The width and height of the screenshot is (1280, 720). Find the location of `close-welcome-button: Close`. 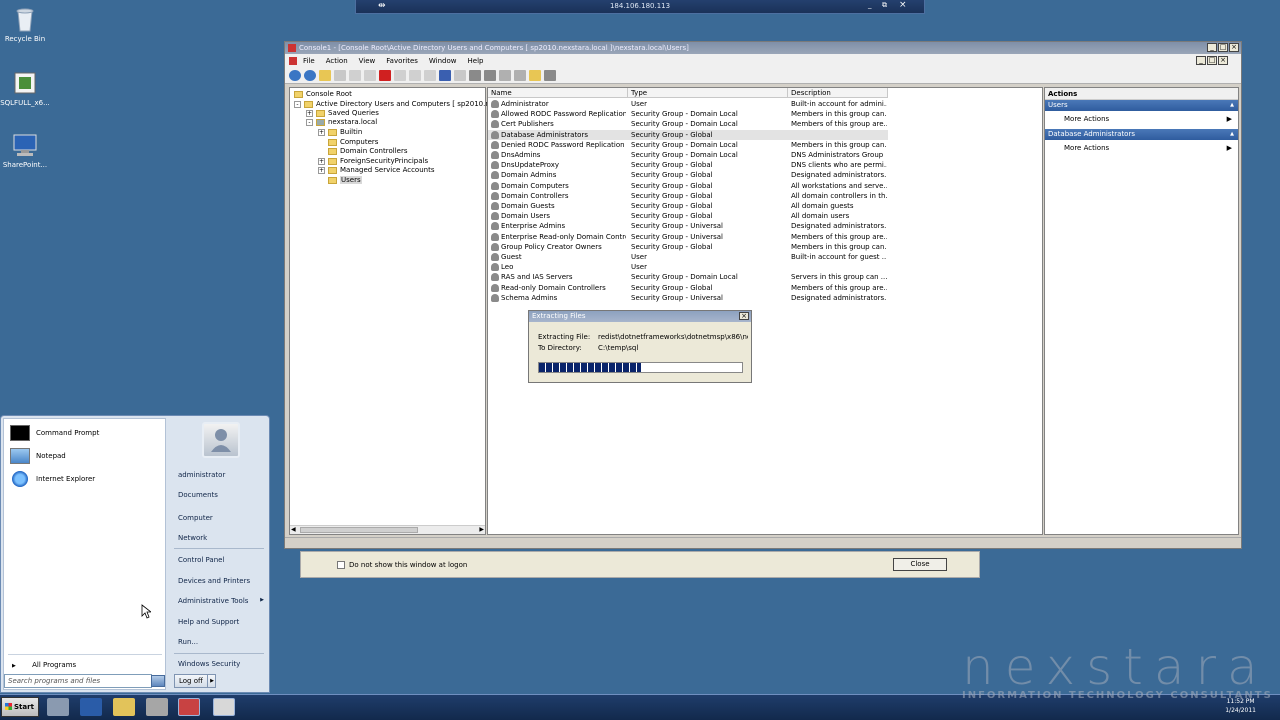

close-welcome-button: Close is located at coordinates (920, 564).